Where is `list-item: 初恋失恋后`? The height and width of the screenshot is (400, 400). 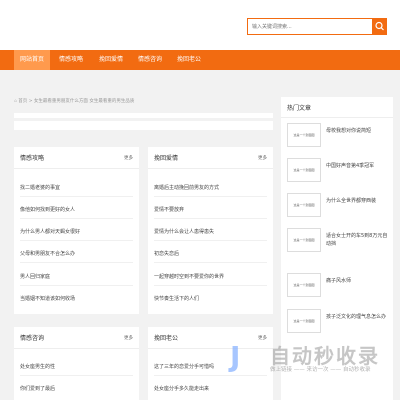
list-item: 初恋失恋后 is located at coordinates (166, 253).